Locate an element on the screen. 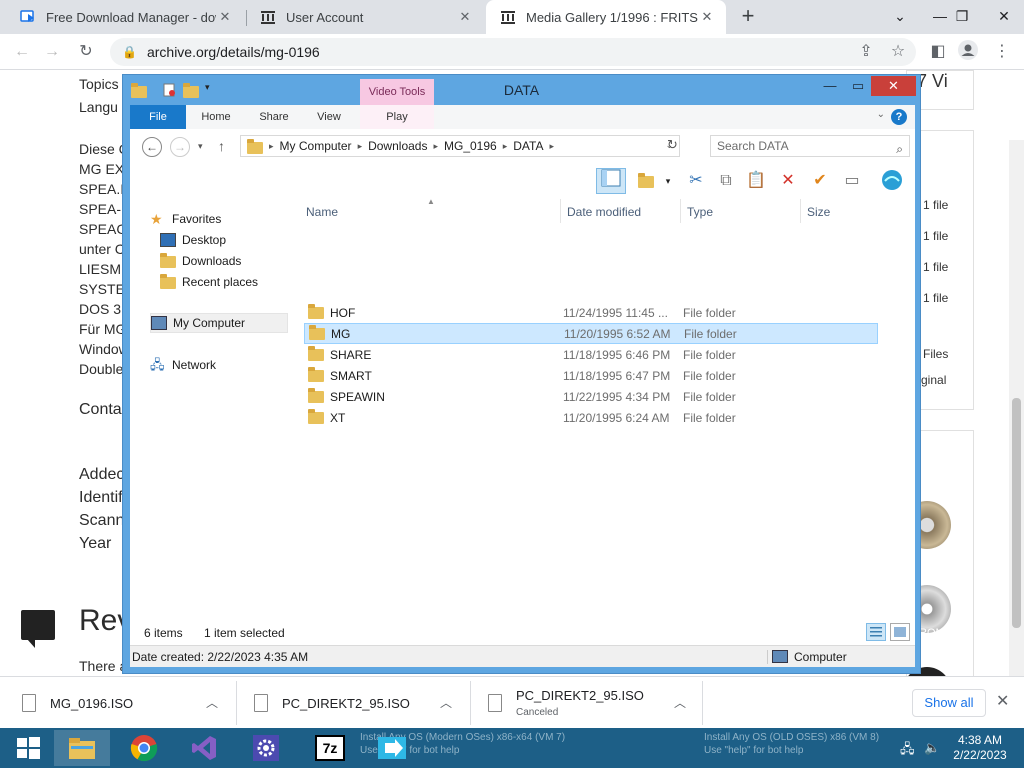  minimize-button: — is located at coordinates (830, 86).